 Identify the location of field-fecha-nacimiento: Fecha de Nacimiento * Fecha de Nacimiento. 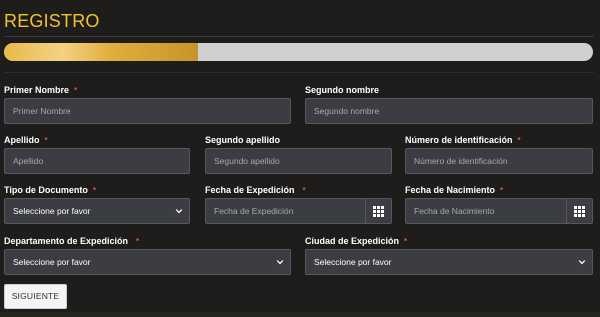
(499, 204).